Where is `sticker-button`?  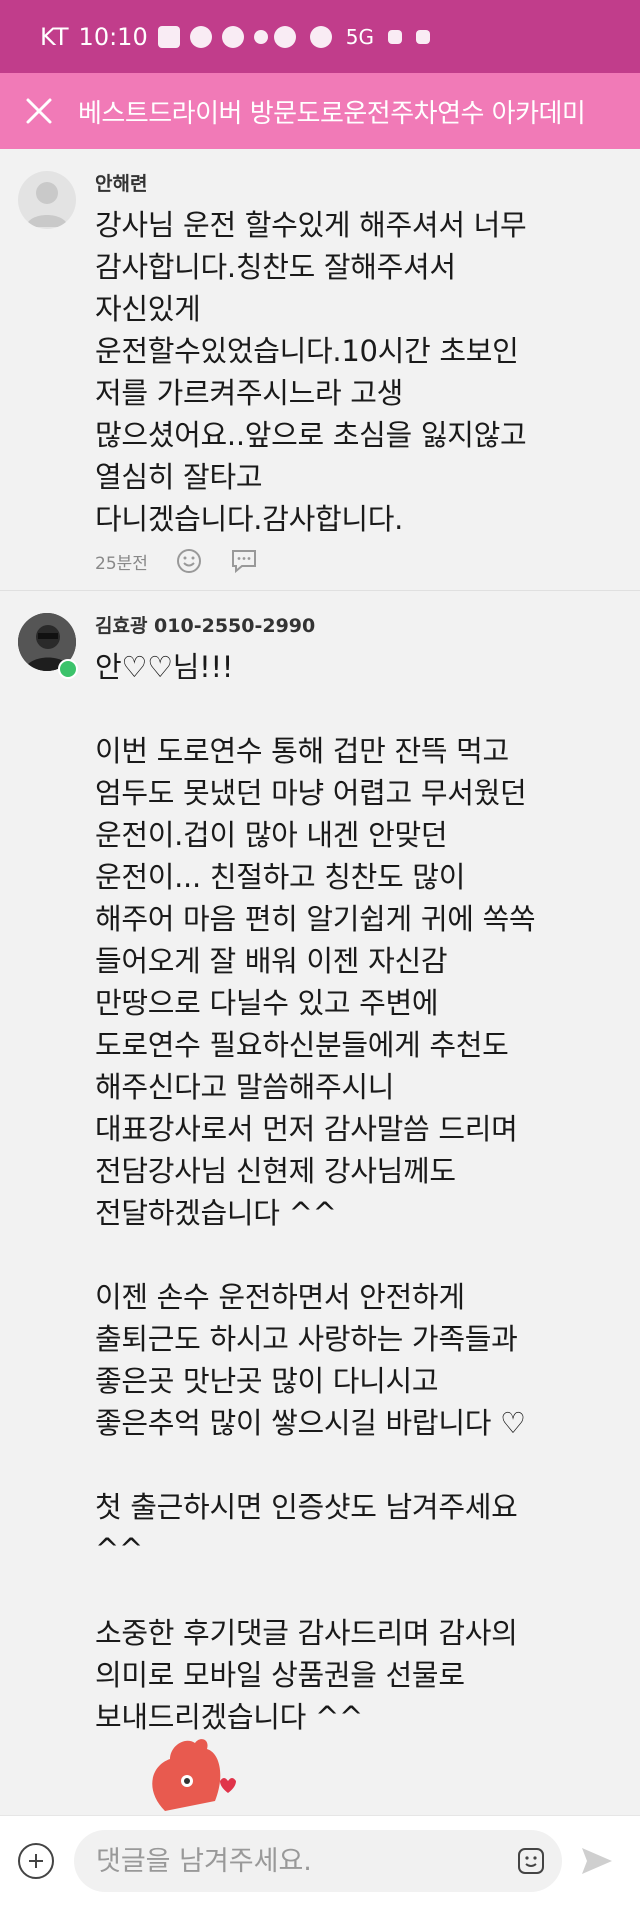 sticker-button is located at coordinates (531, 1861).